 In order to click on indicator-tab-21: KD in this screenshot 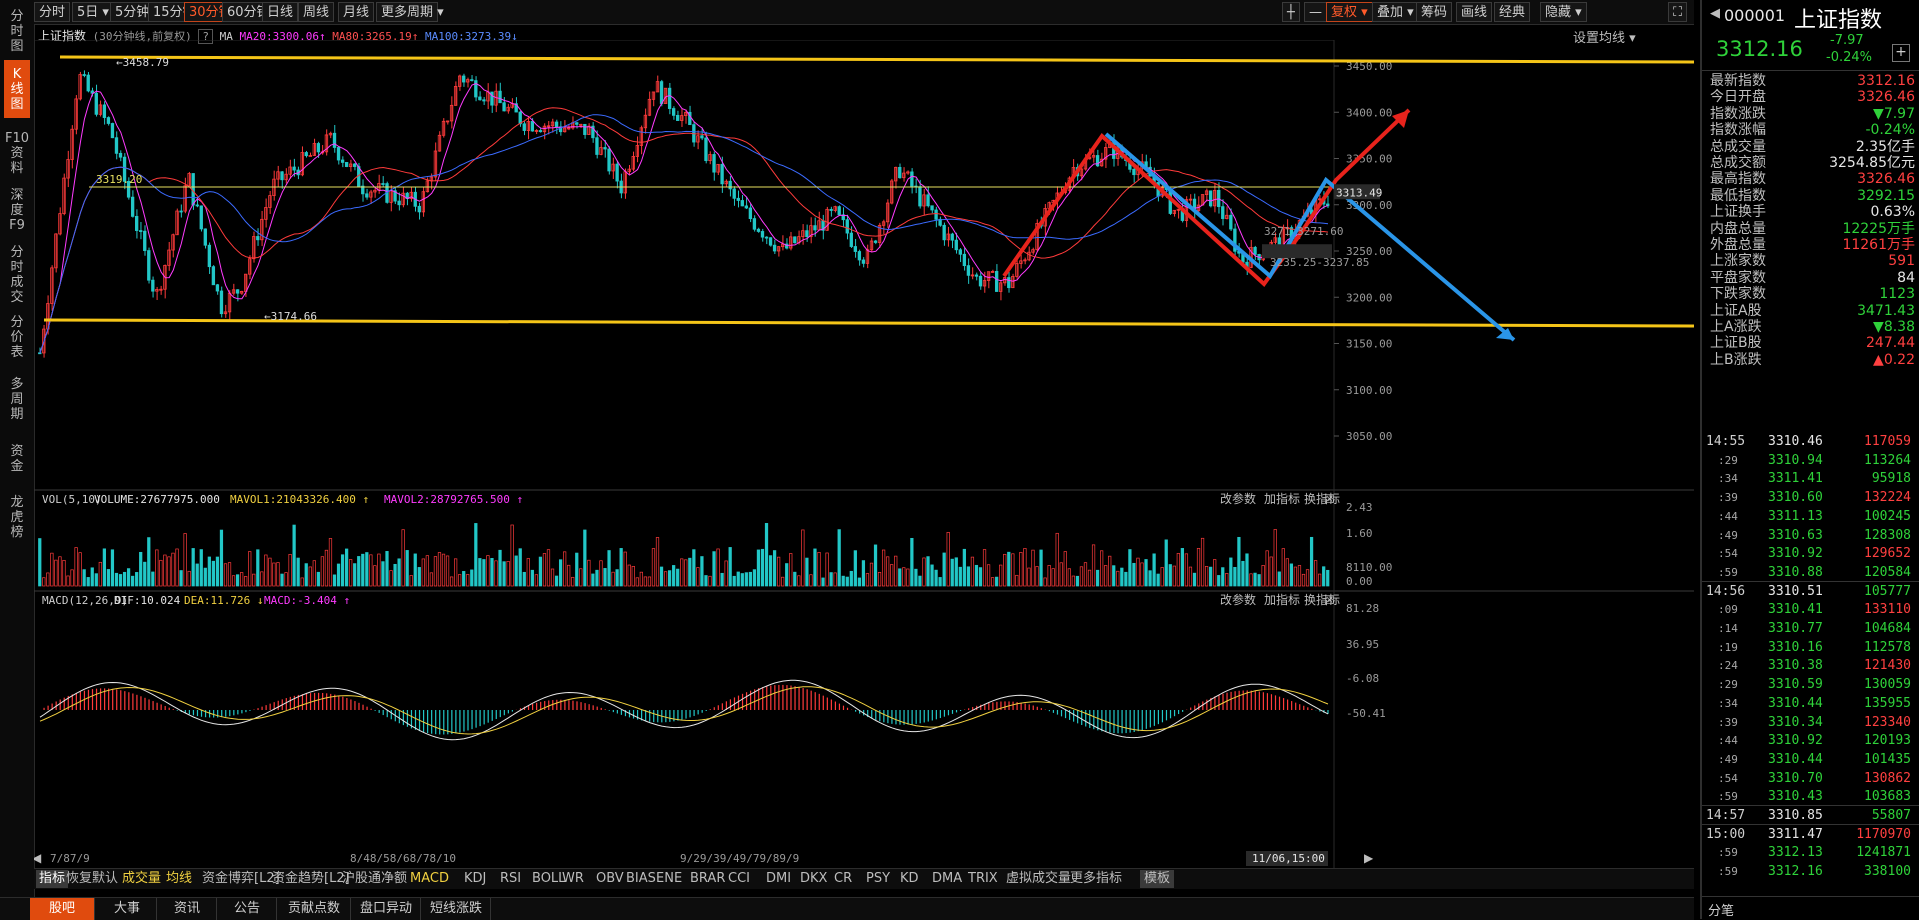, I will do `click(909, 879)`.